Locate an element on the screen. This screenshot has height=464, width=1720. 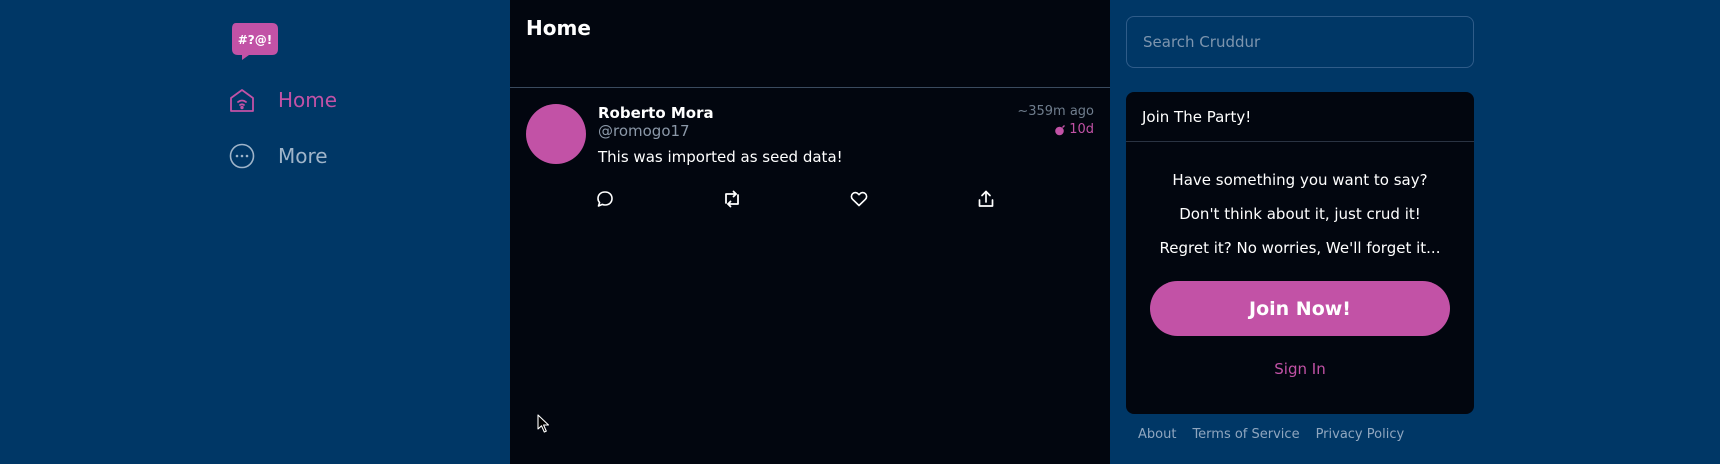
heart-icon is located at coordinates (860, 200).